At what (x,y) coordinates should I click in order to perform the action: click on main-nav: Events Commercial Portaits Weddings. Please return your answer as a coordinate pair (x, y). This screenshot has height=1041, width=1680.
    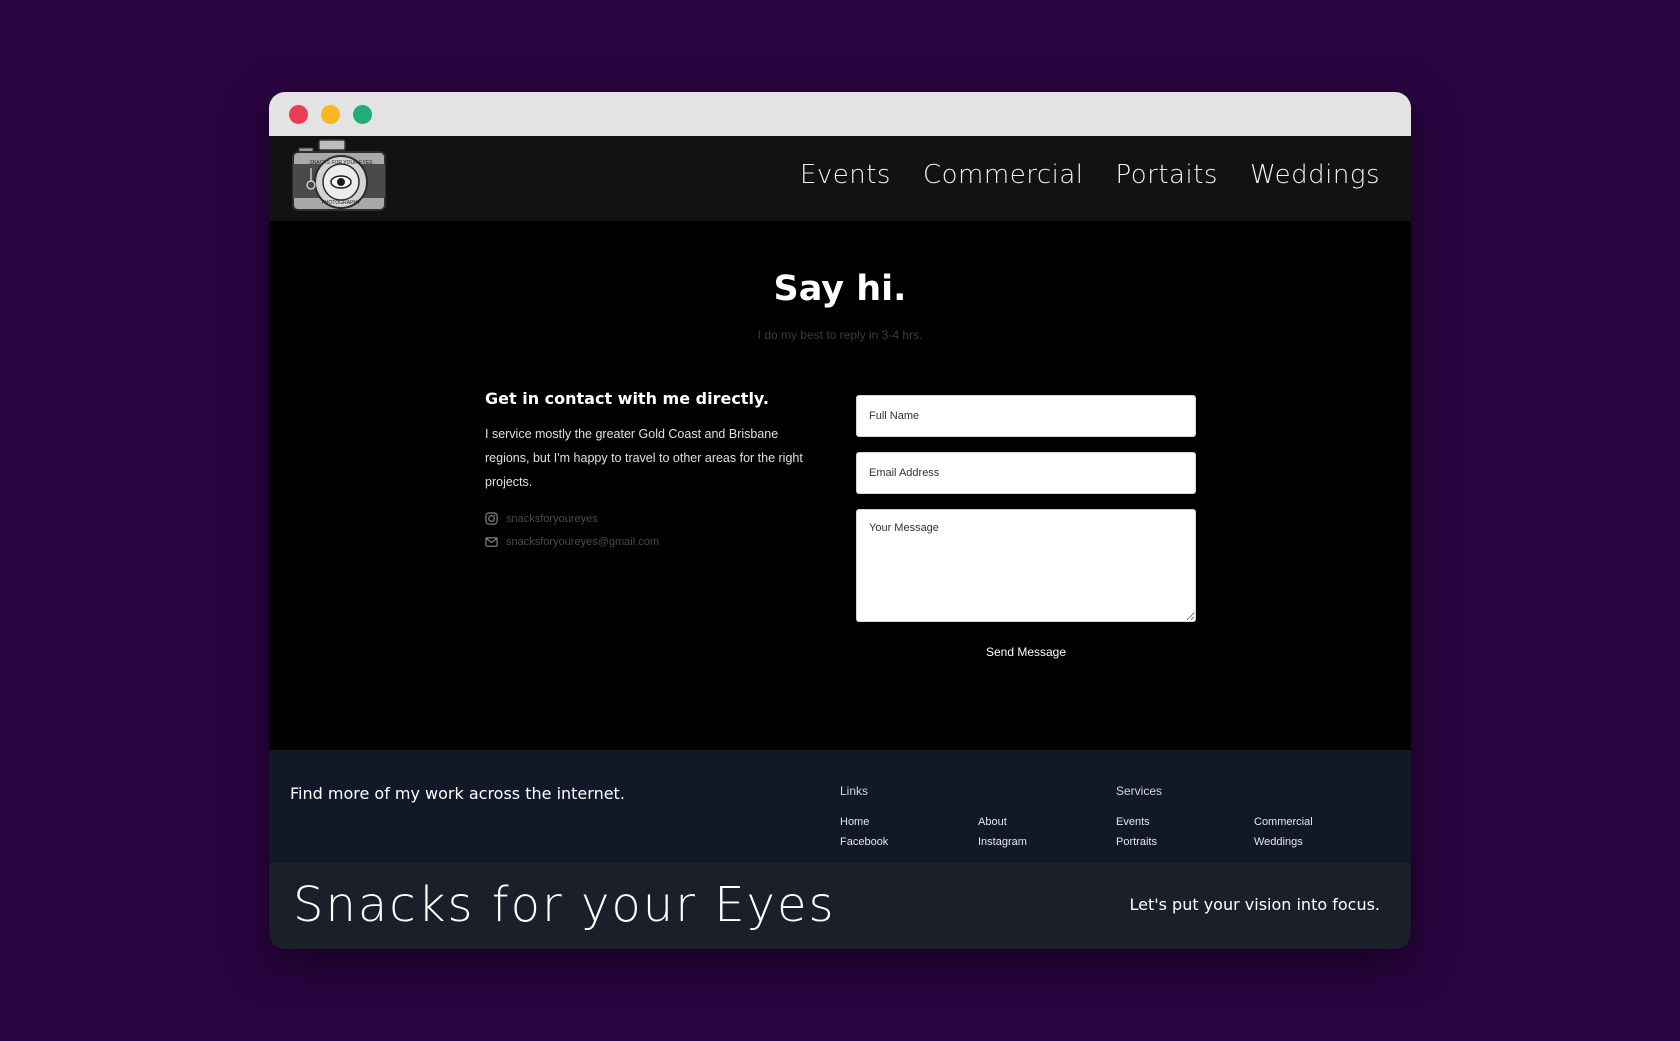
    Looking at the image, I should click on (1090, 175).